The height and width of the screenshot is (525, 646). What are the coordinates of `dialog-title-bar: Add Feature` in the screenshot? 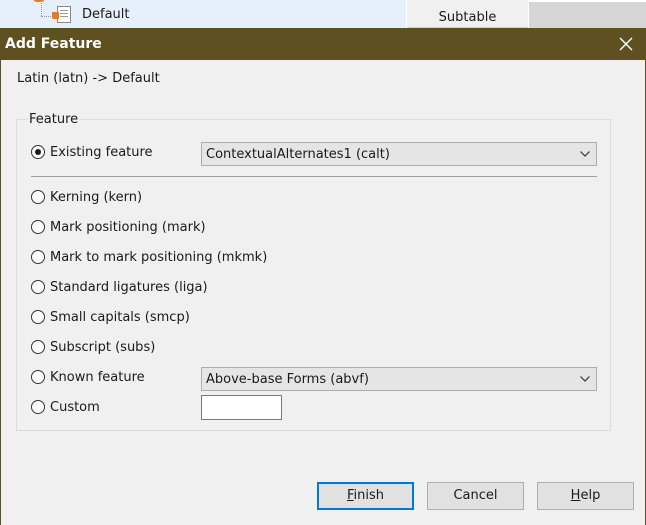 It's located at (323, 44).